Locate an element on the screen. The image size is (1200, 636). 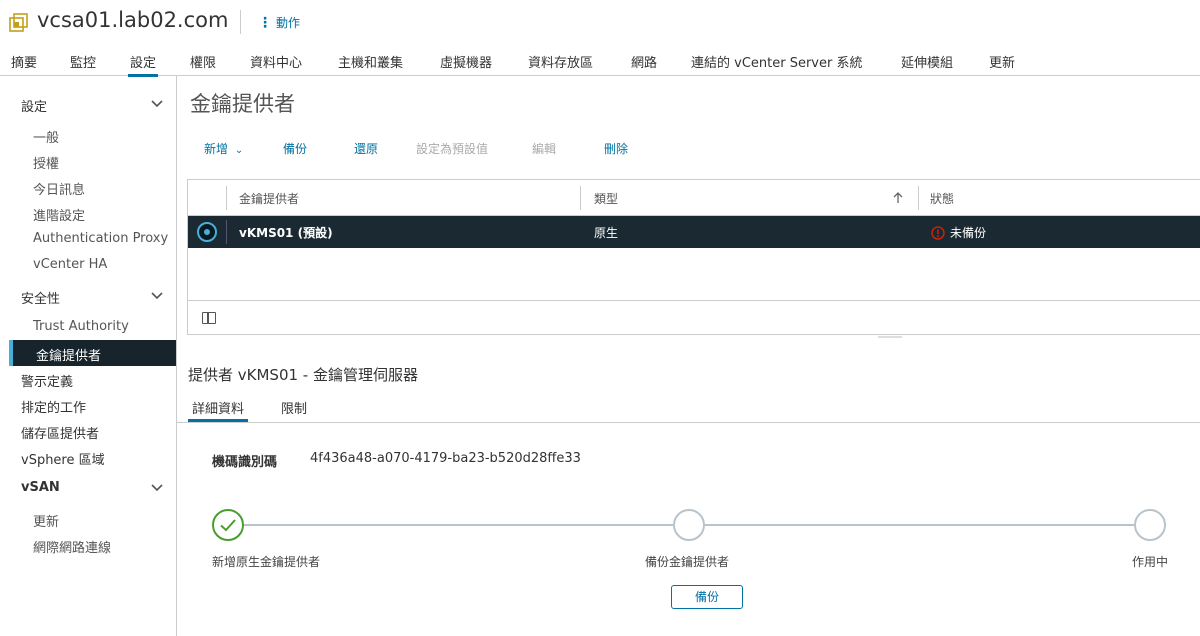
sidebar-item-vcenter-ha: vCenter HA is located at coordinates (70, 264).